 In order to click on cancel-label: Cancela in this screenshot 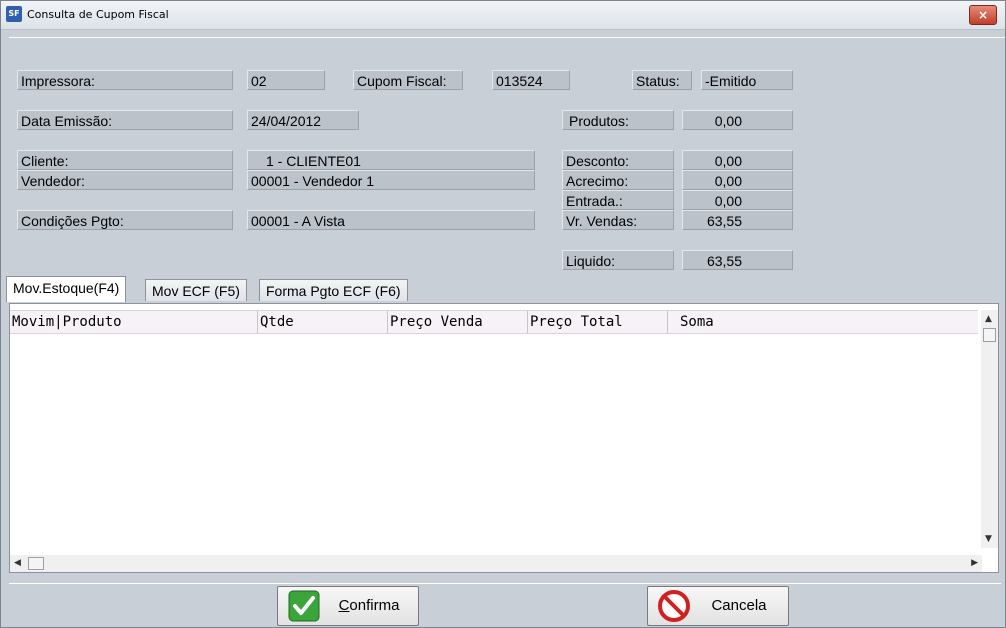, I will do `click(739, 605)`.